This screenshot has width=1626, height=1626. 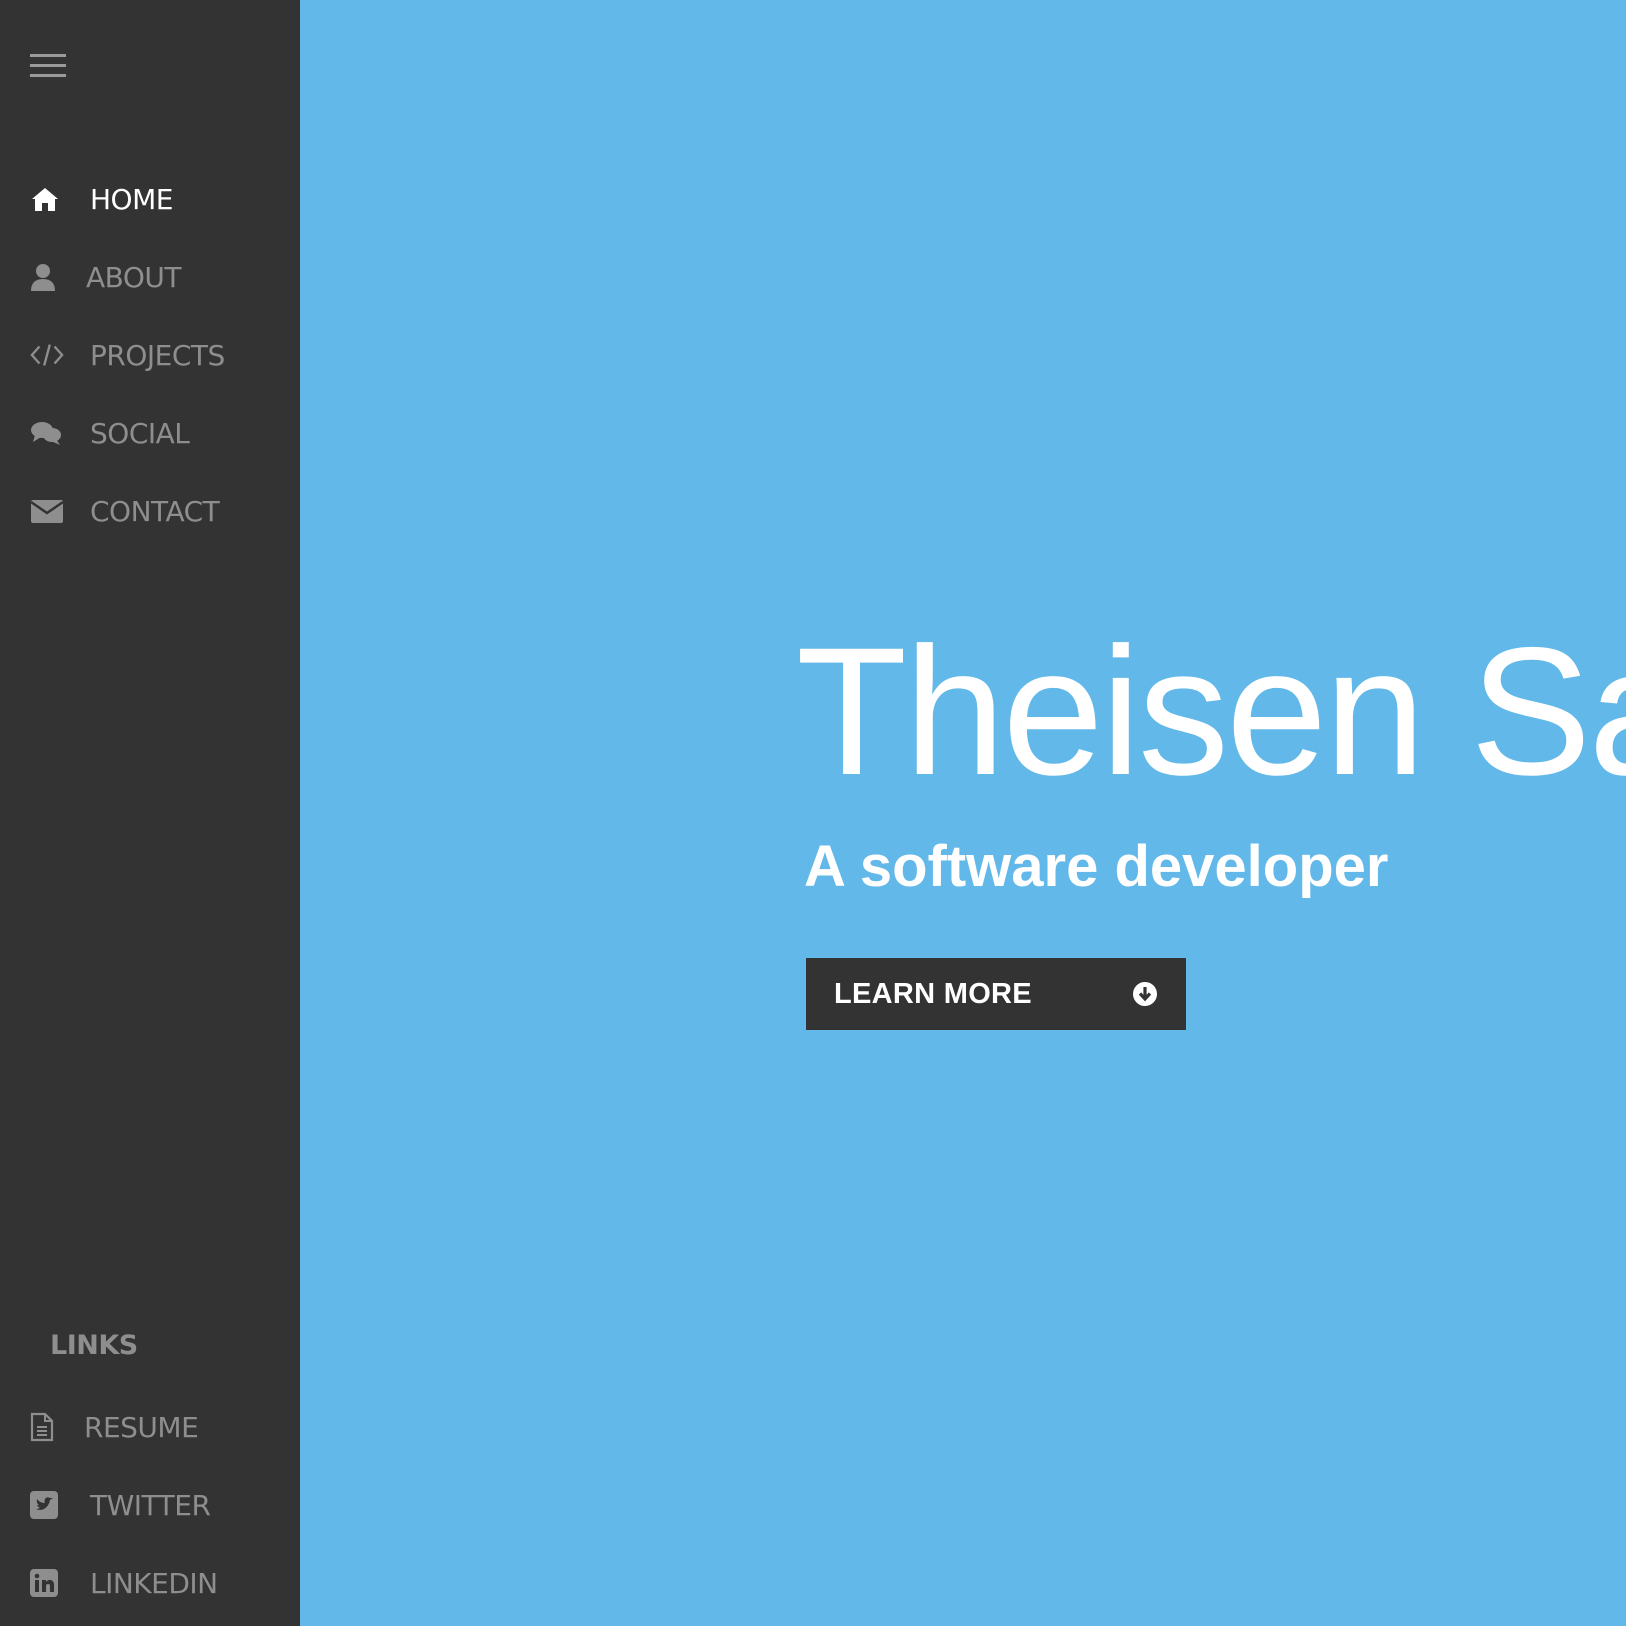 I want to click on link-item-twitter: TWITTER, so click(x=120, y=1505).